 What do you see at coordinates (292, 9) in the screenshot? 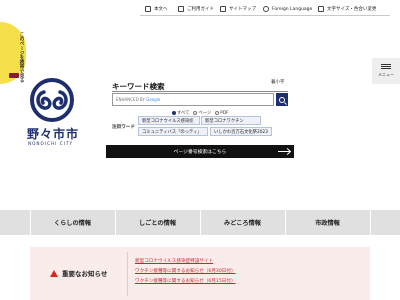
I see `util-label: Foreign Language` at bounding box center [292, 9].